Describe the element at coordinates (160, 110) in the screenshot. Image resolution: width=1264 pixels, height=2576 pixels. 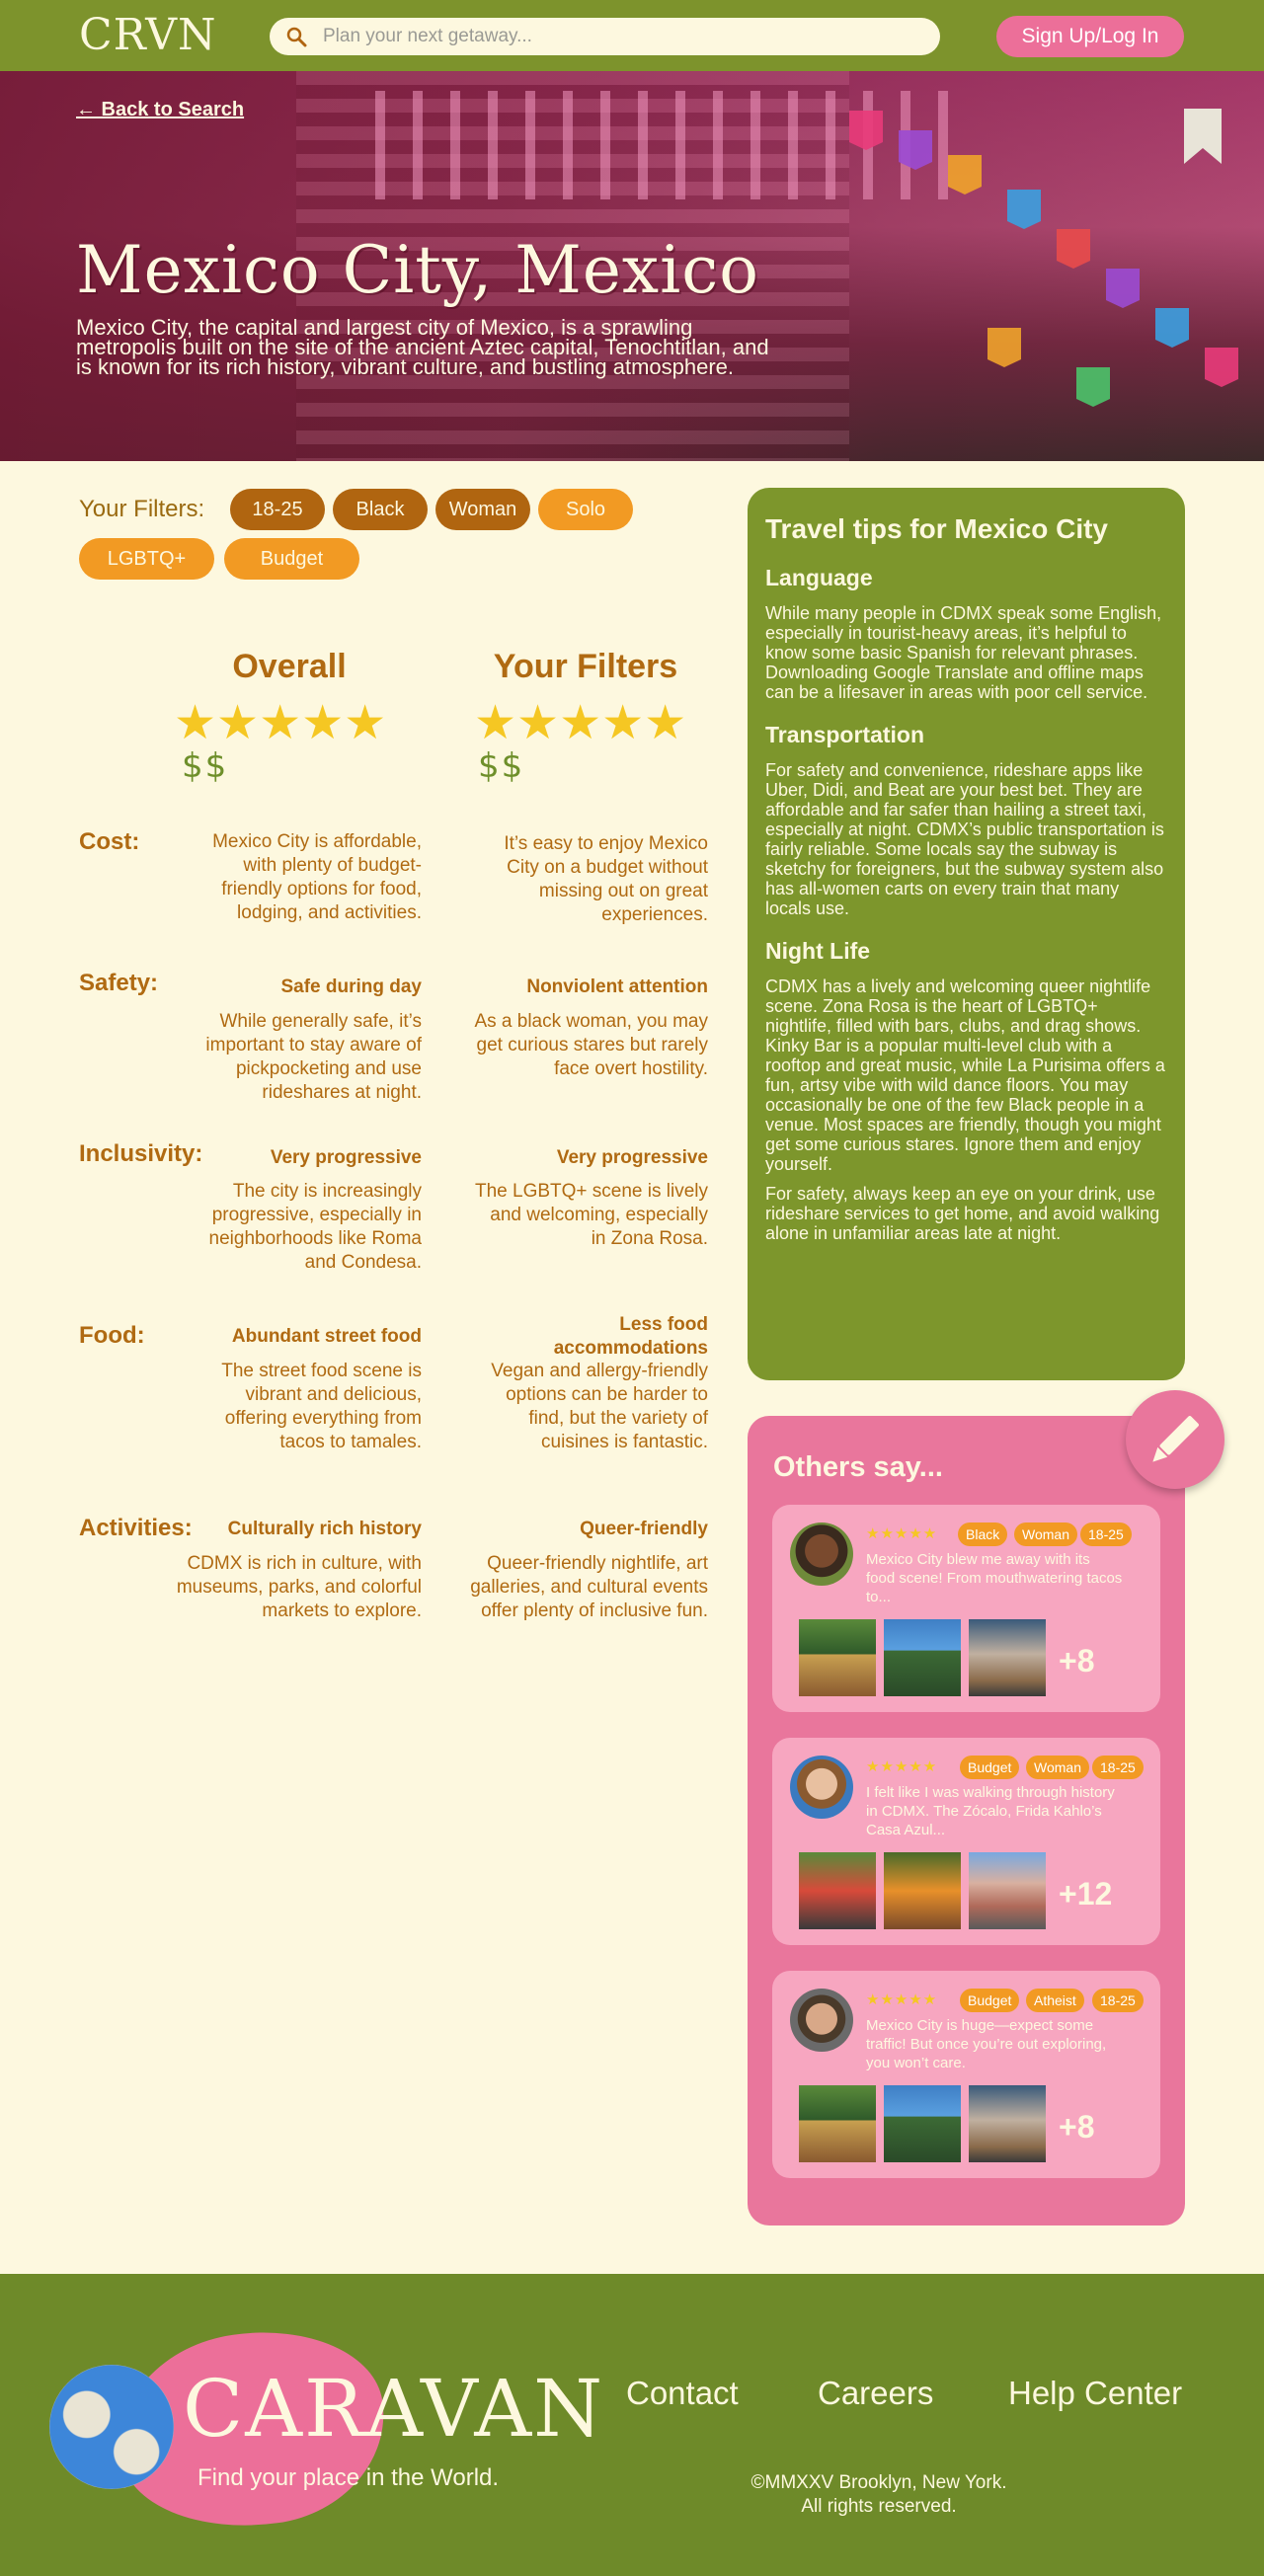
I see `back-to-search-link: ← Back to Search` at that location.